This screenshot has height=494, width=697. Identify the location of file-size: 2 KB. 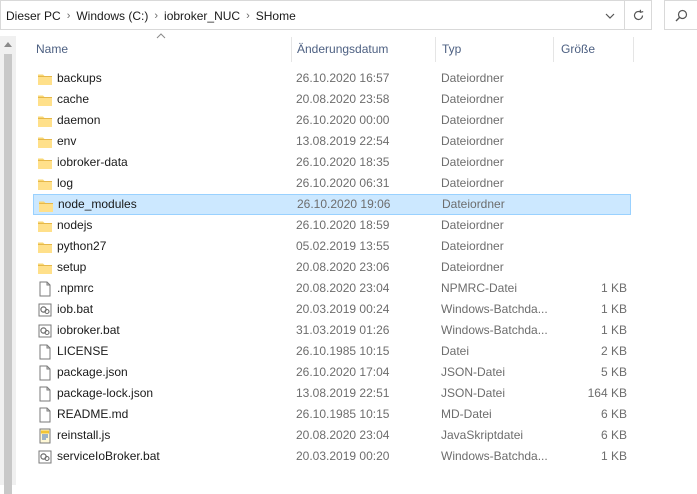
(613, 351).